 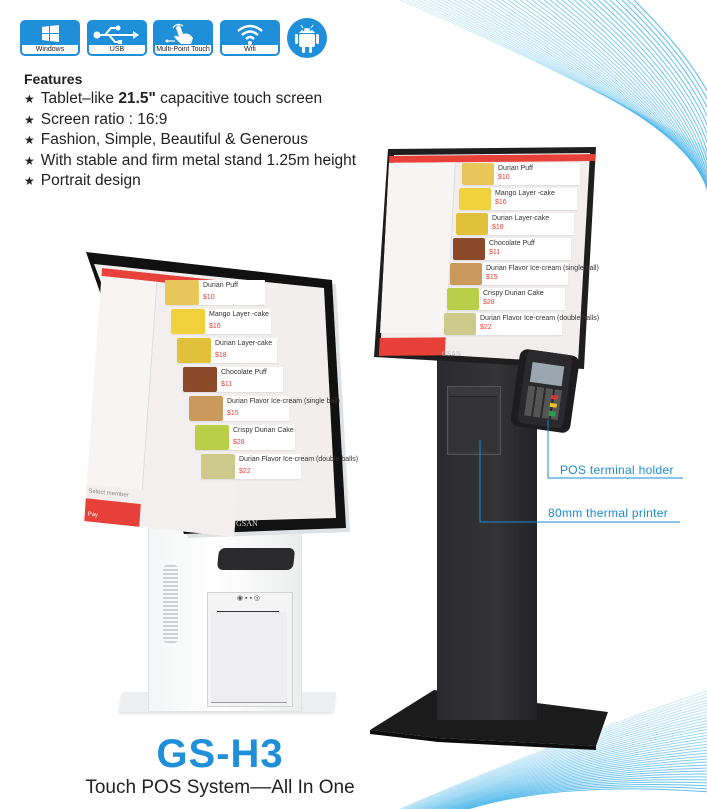 What do you see at coordinates (244, 372) in the screenshot?
I see `menu-item-name: Chocolate Puff` at bounding box center [244, 372].